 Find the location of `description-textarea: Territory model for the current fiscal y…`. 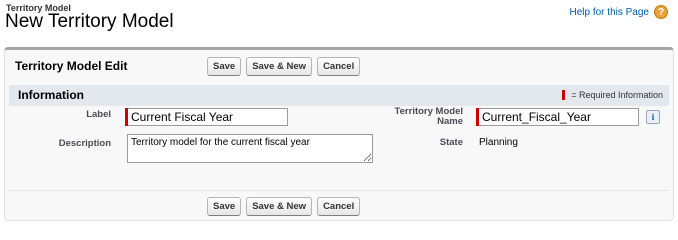

description-textarea: Territory model for the current fiscal y… is located at coordinates (250, 148).